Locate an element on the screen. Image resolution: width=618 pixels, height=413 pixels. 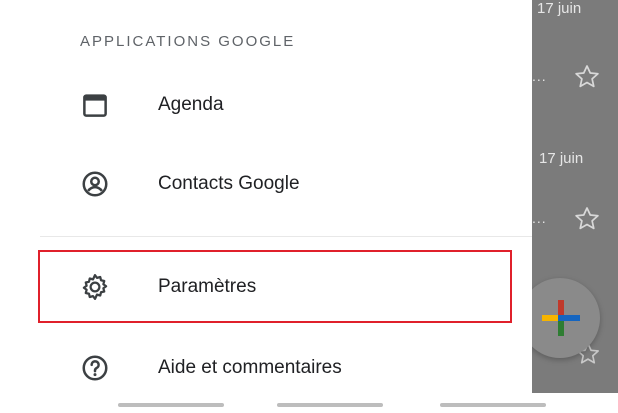
menu-item-help: Aide et commentaires is located at coordinates (266, 368).